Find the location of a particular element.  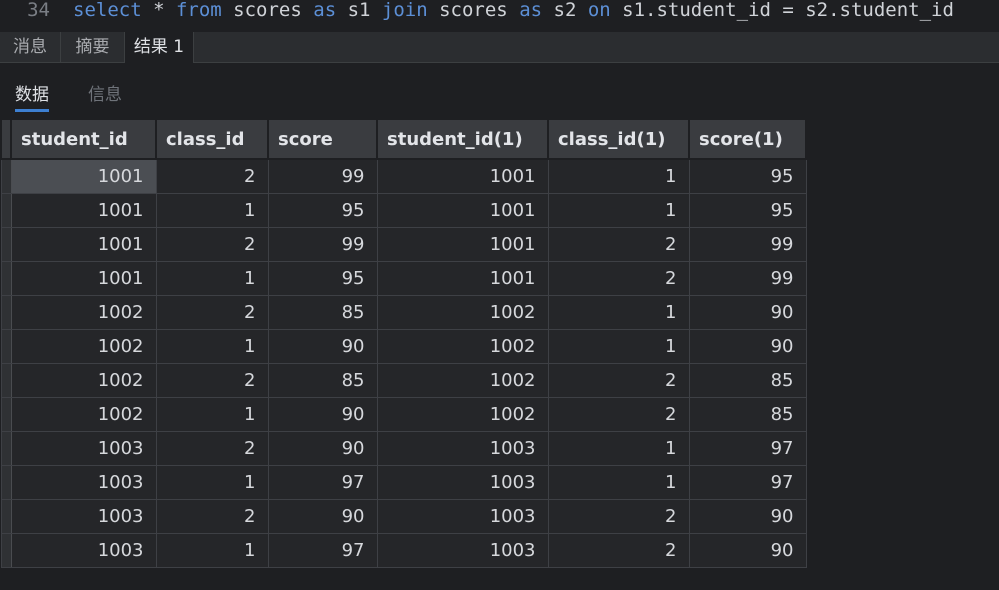

tab-result-1: 结果 1 is located at coordinates (159, 47).